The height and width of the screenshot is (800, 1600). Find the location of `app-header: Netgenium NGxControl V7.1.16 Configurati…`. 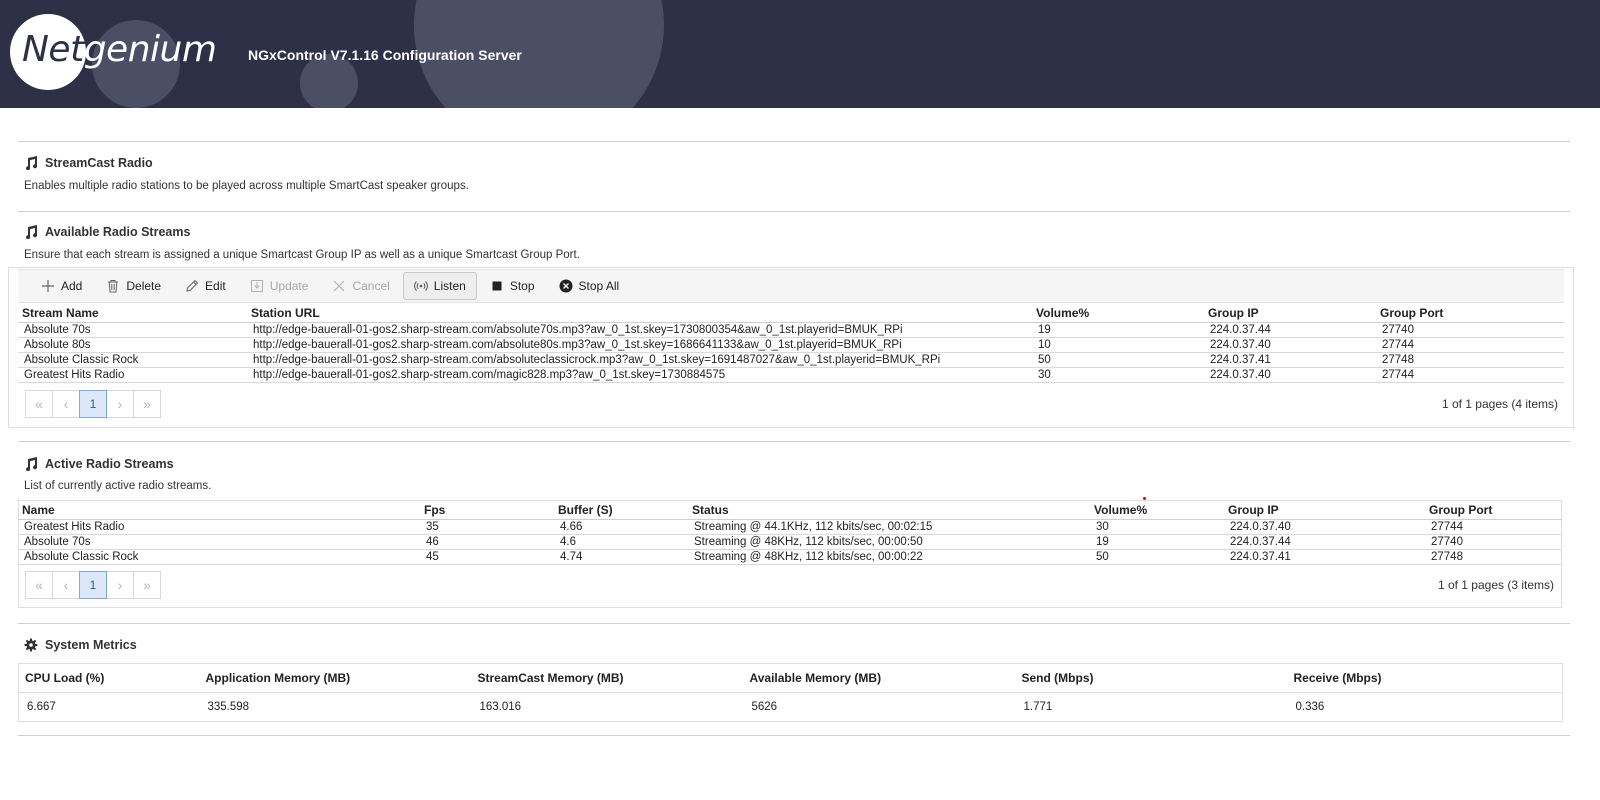

app-header: Netgenium NGxControl V7.1.16 Configurati… is located at coordinates (800, 54).